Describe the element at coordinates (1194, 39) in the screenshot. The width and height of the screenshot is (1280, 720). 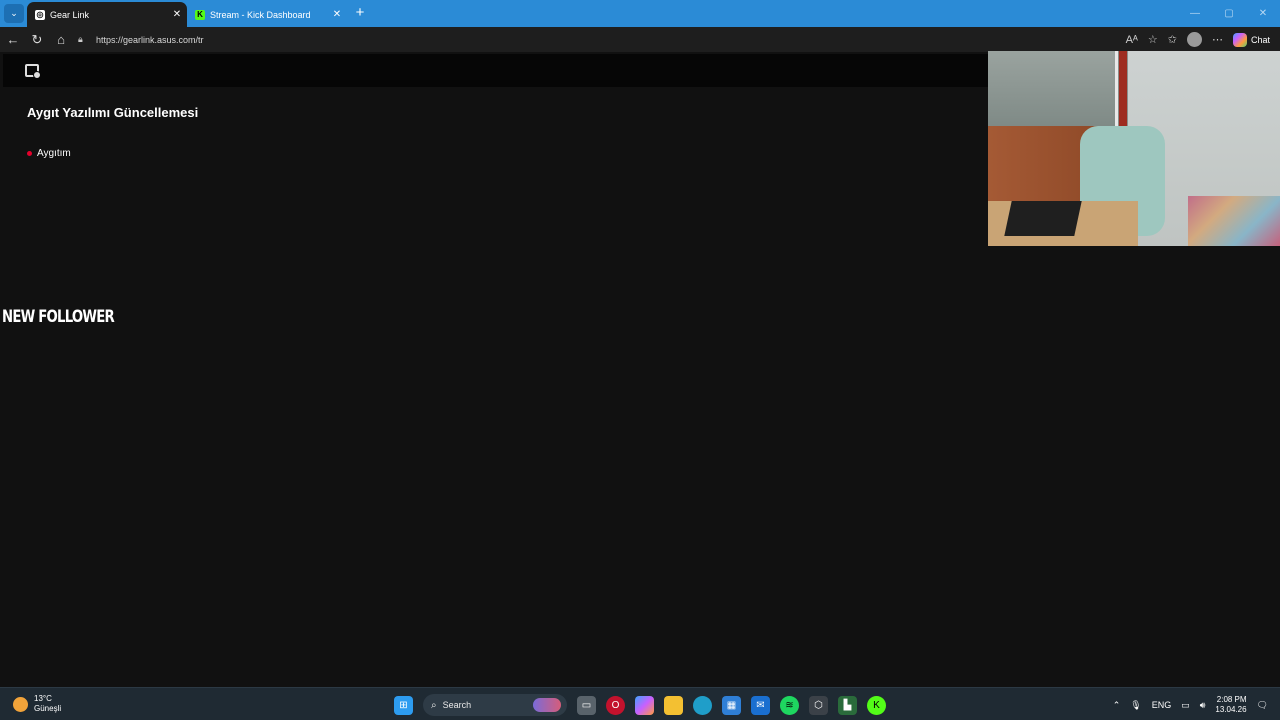
I see `profile-avatar` at that location.